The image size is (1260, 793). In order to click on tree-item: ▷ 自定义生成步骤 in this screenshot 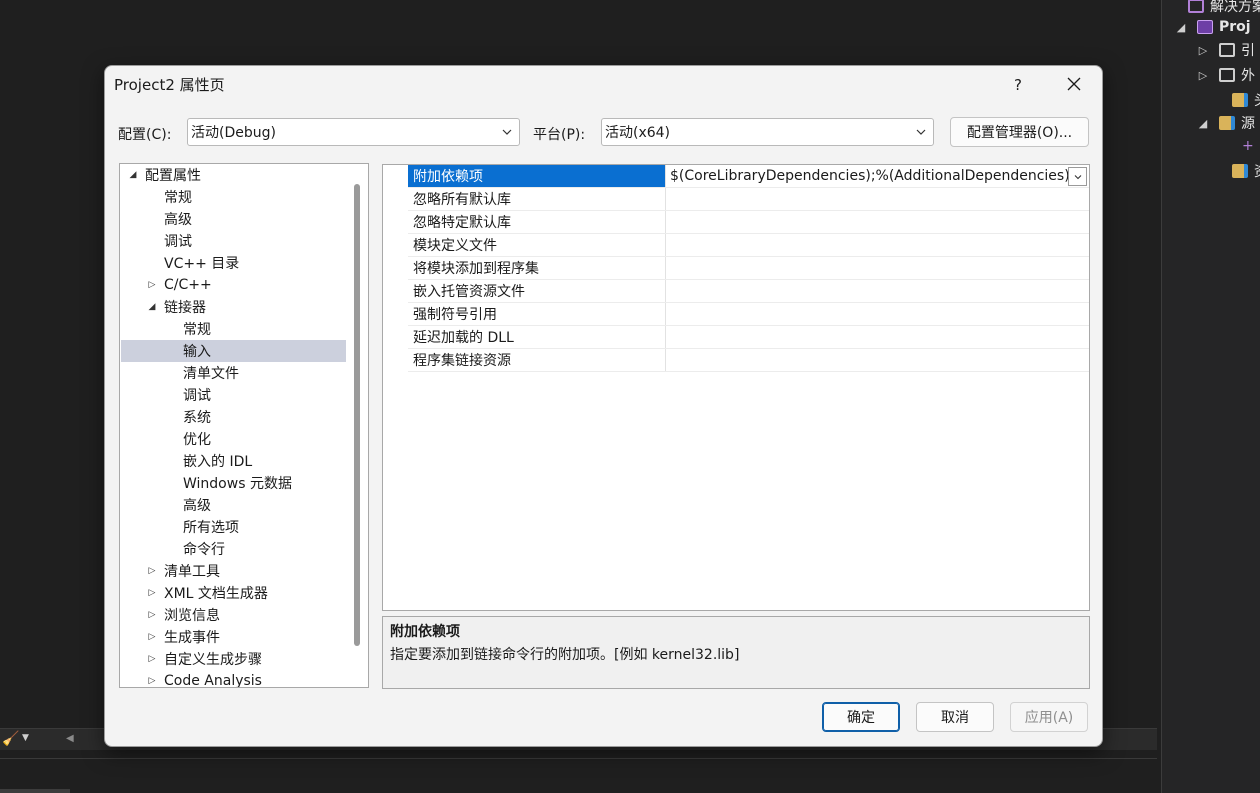, I will do `click(233, 659)`.